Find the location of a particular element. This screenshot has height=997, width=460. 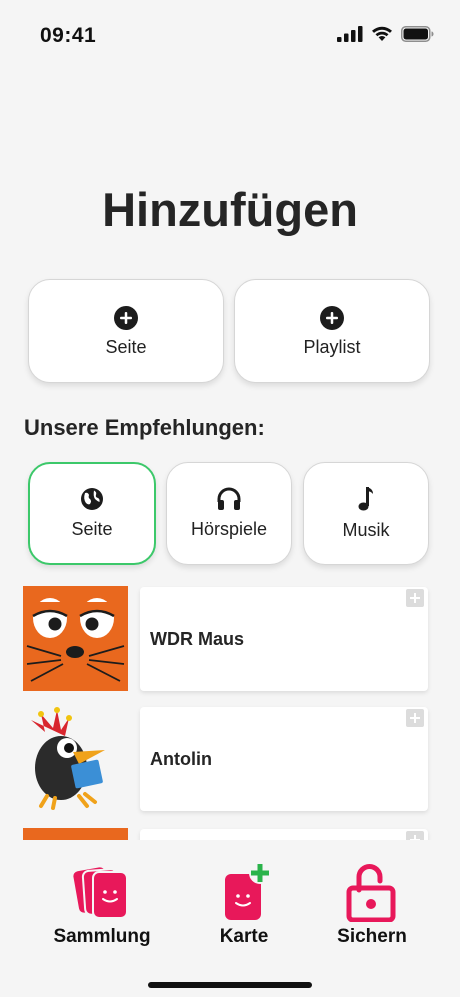

battery-icon is located at coordinates (417, 34).